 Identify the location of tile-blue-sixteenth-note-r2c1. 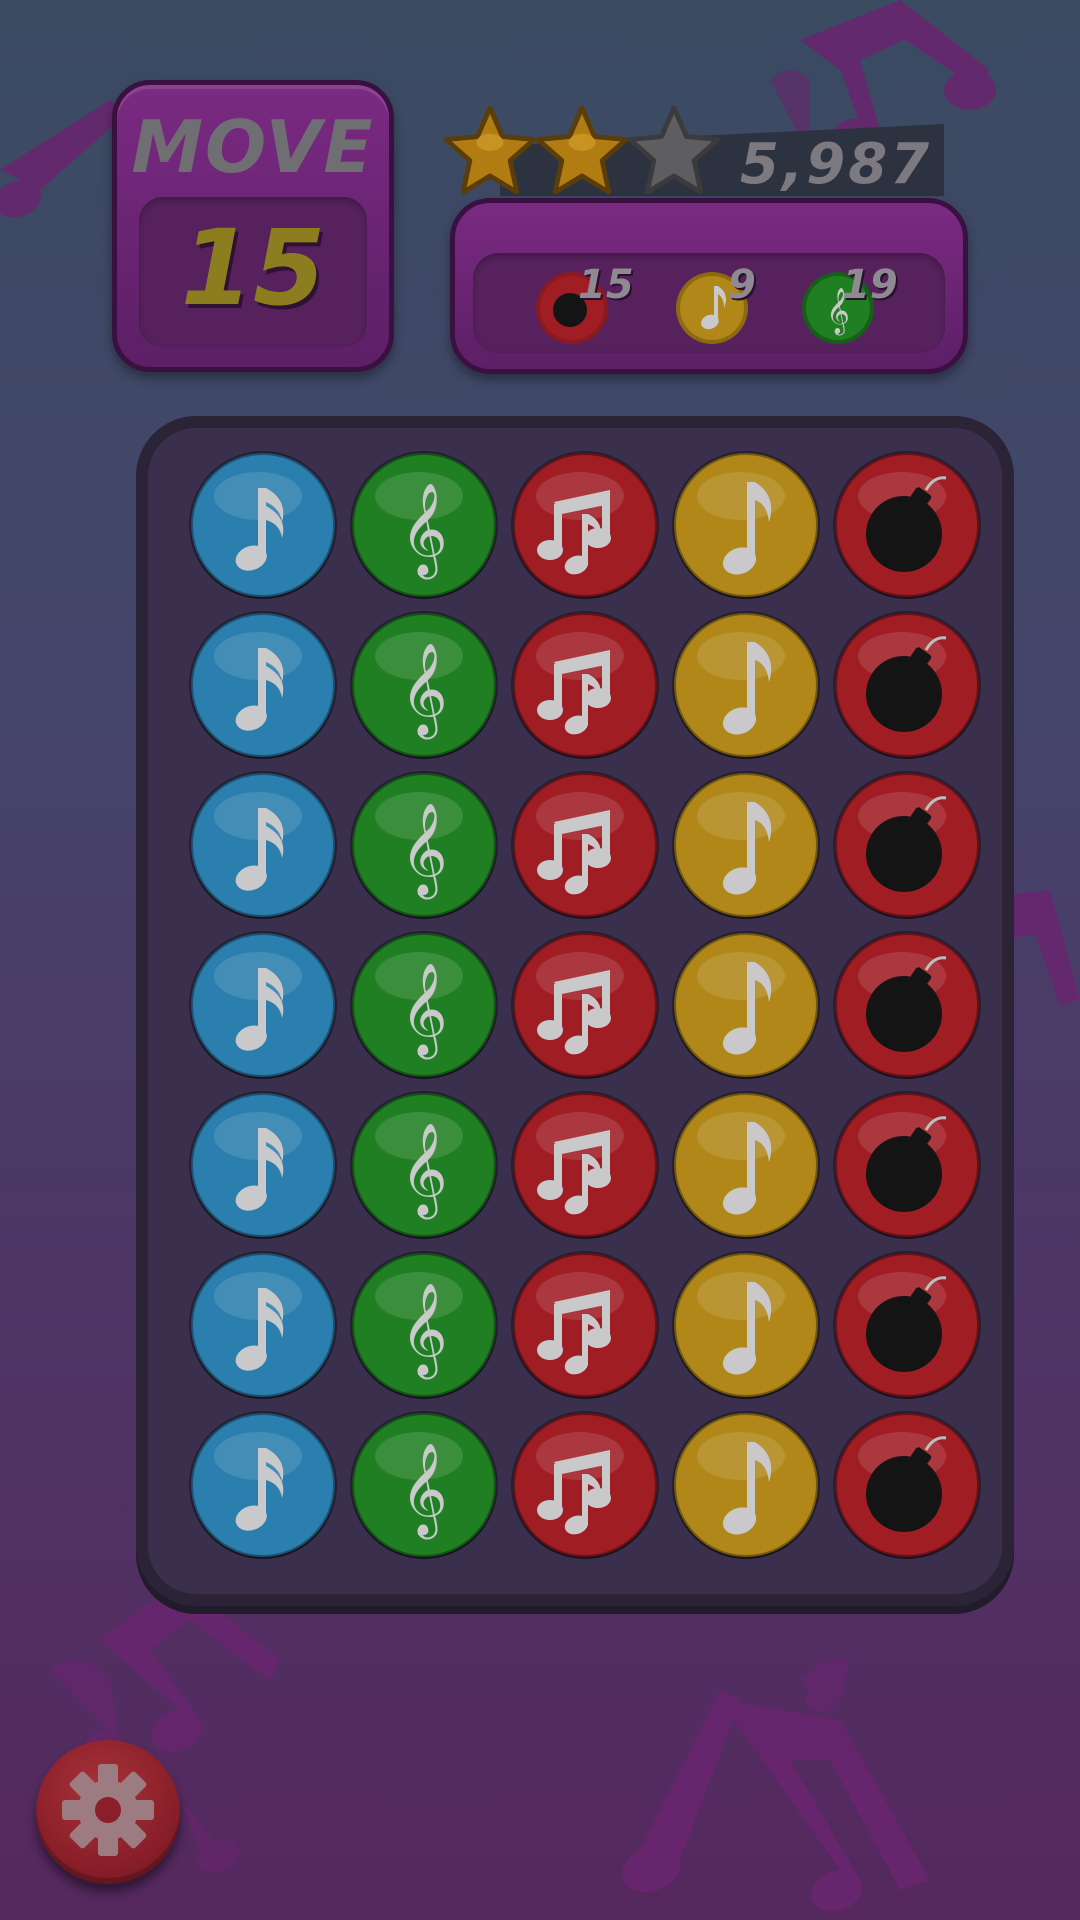
(263, 685).